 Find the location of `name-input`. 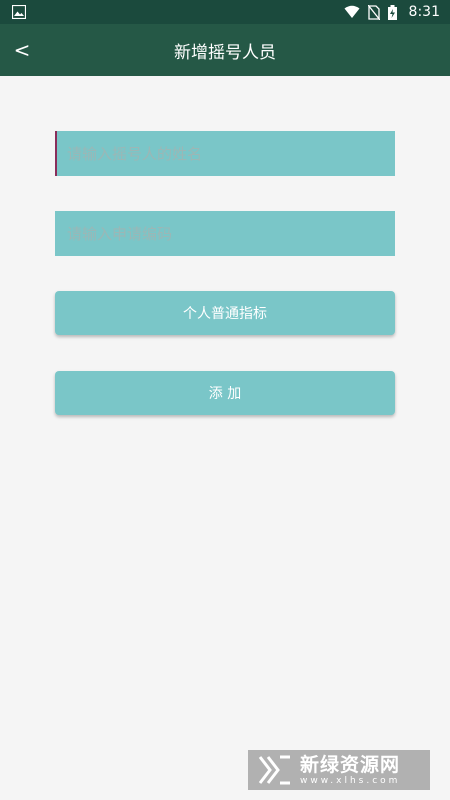

name-input is located at coordinates (225, 153).